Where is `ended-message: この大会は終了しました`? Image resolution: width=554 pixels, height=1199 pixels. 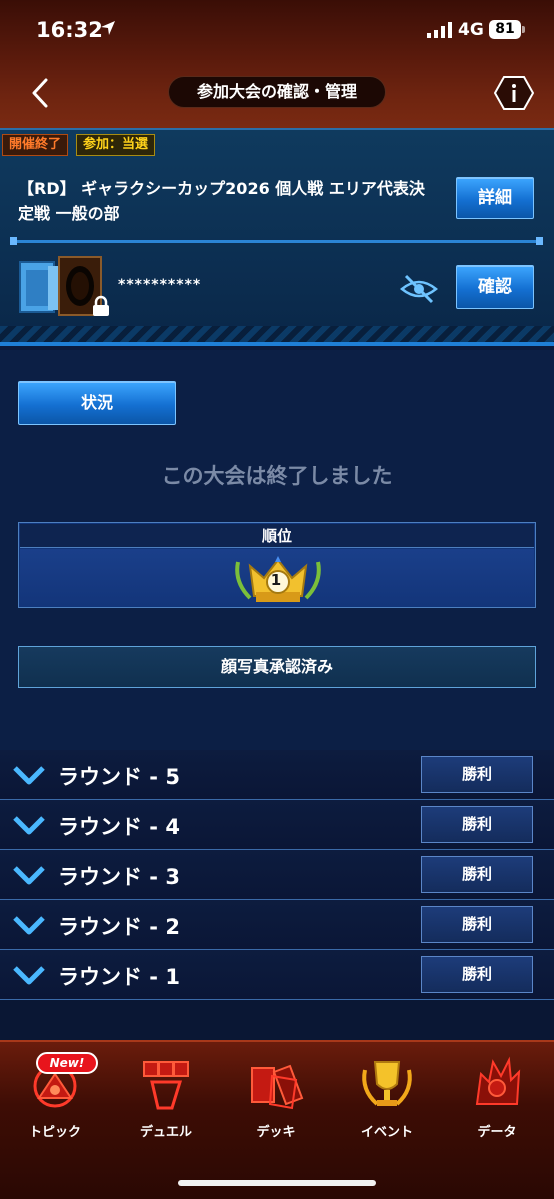
ended-message: この大会は終了しました is located at coordinates (277, 476).